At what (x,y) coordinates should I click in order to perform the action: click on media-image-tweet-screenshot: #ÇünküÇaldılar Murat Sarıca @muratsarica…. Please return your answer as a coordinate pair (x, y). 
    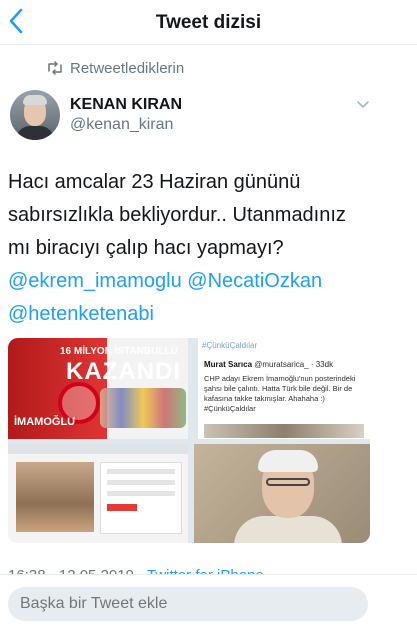
    Looking at the image, I should click on (284, 388).